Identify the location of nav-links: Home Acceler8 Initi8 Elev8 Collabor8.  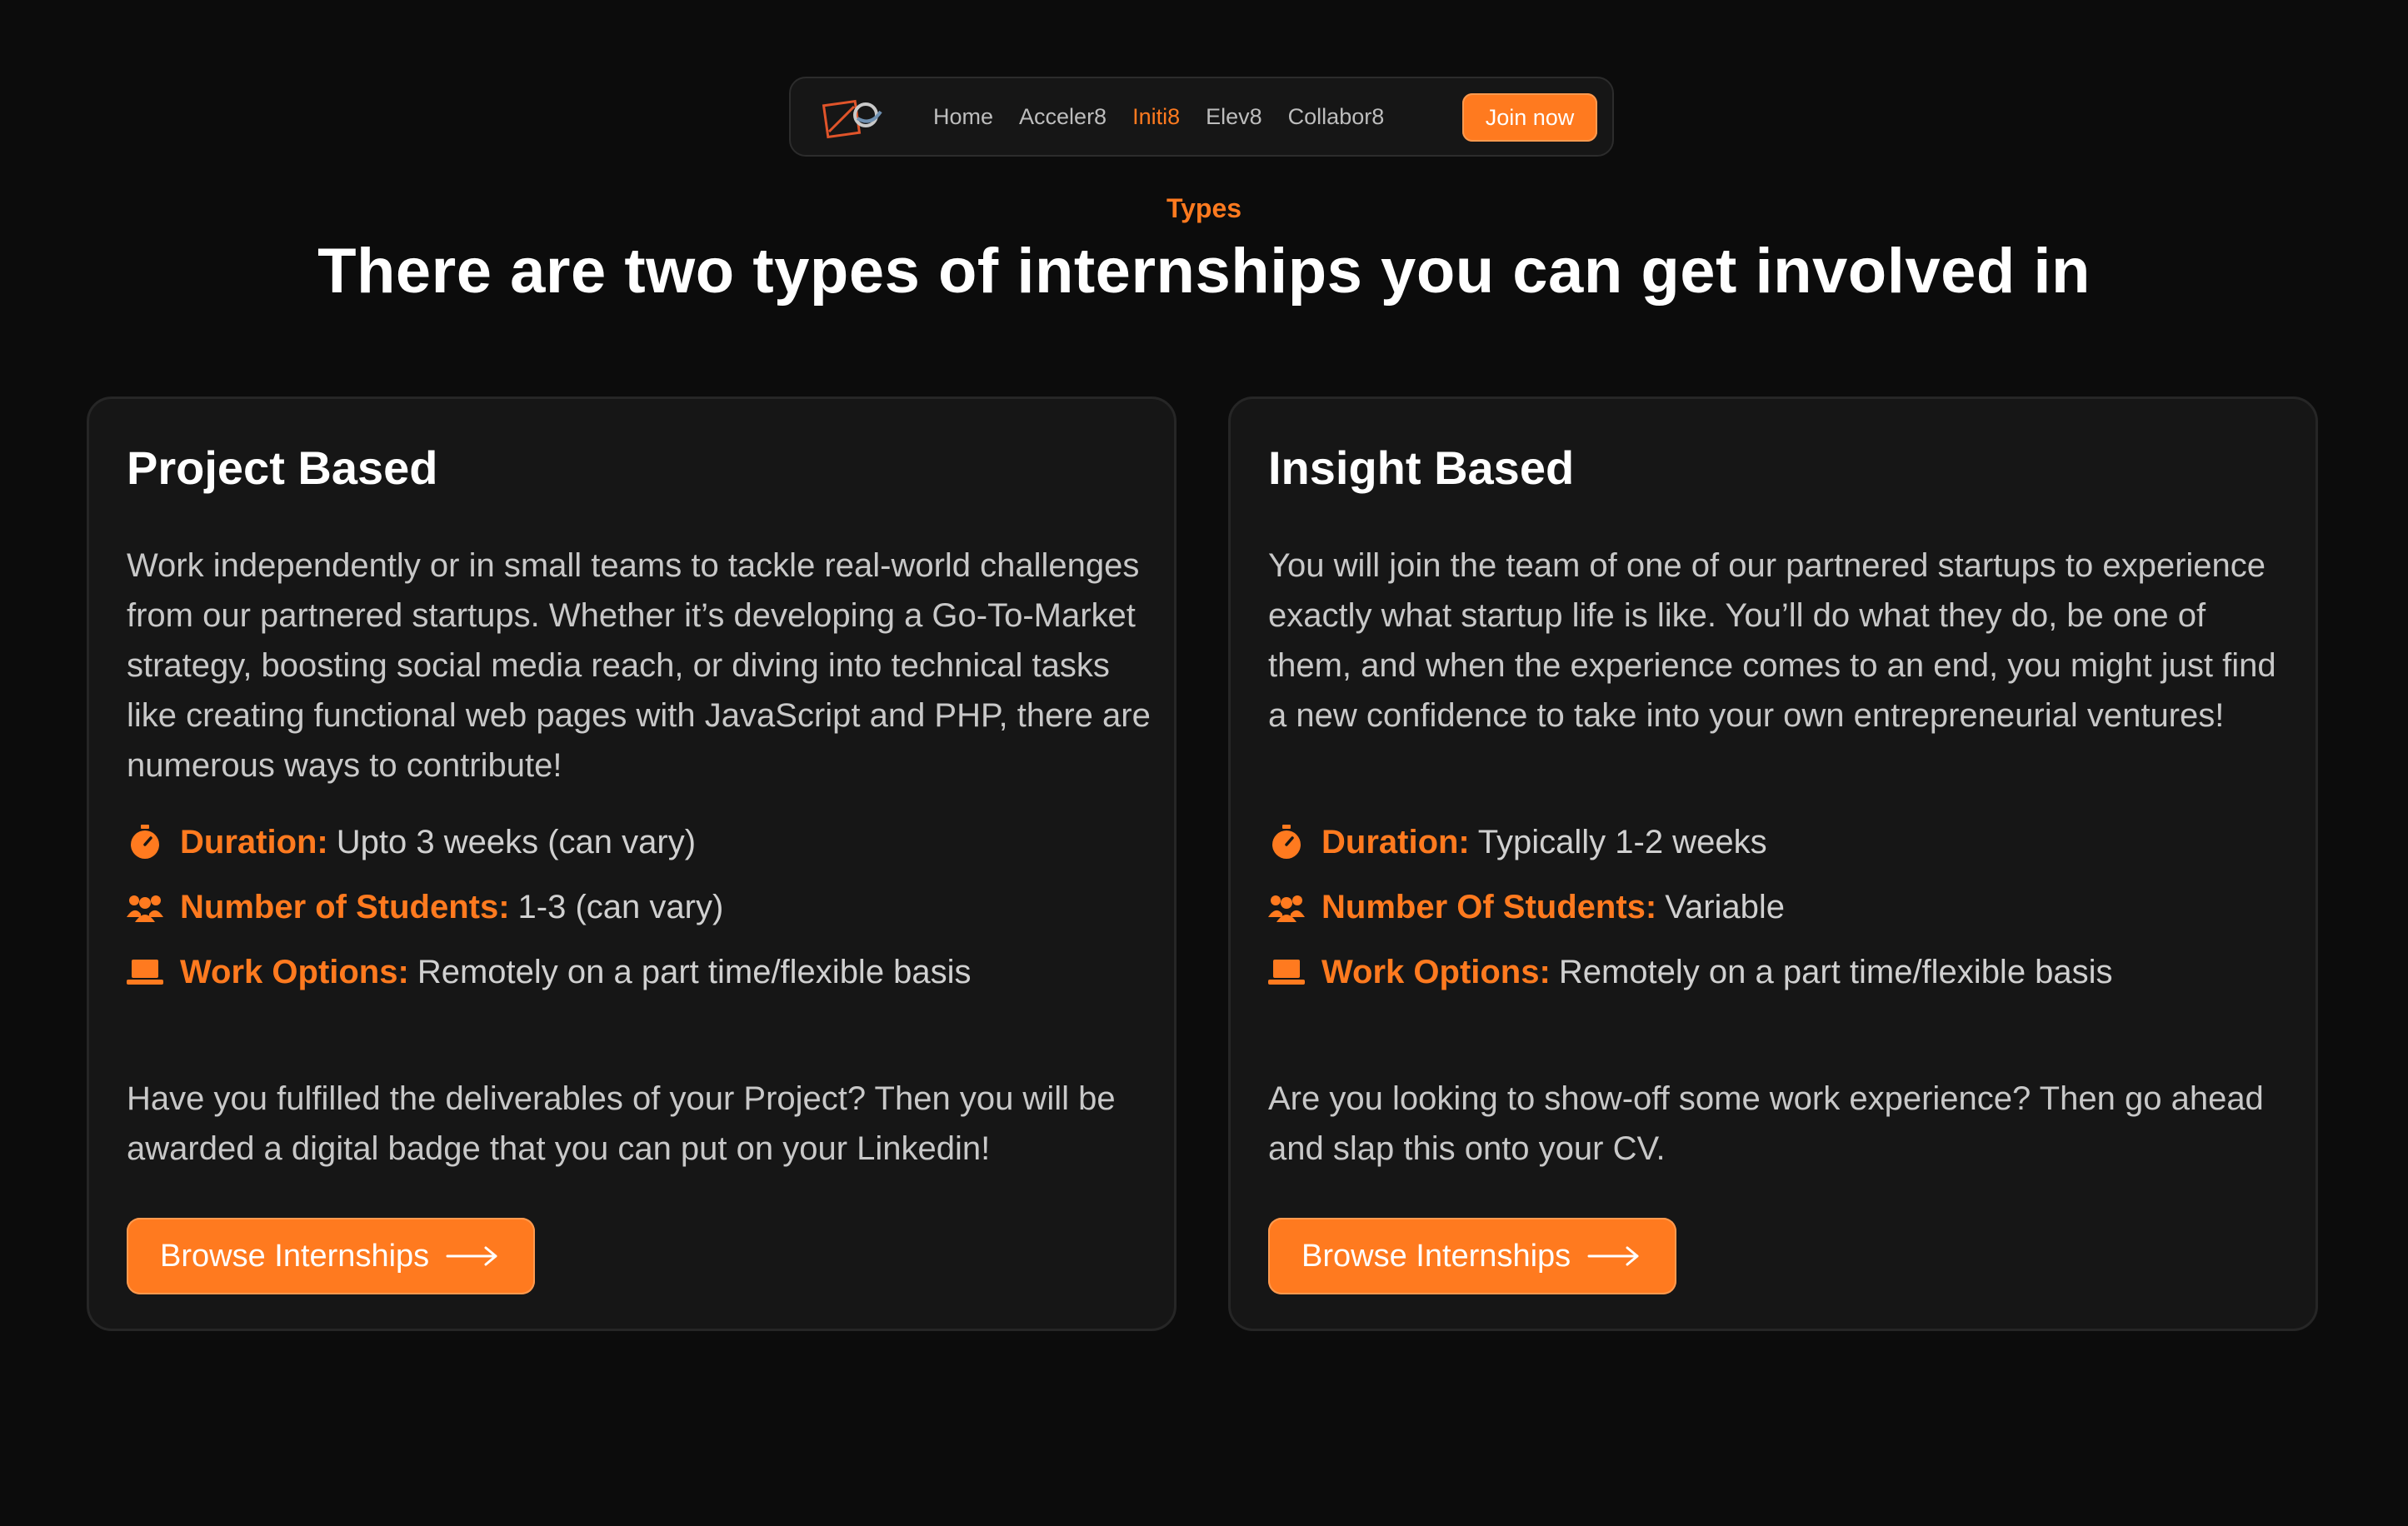
(1171, 116).